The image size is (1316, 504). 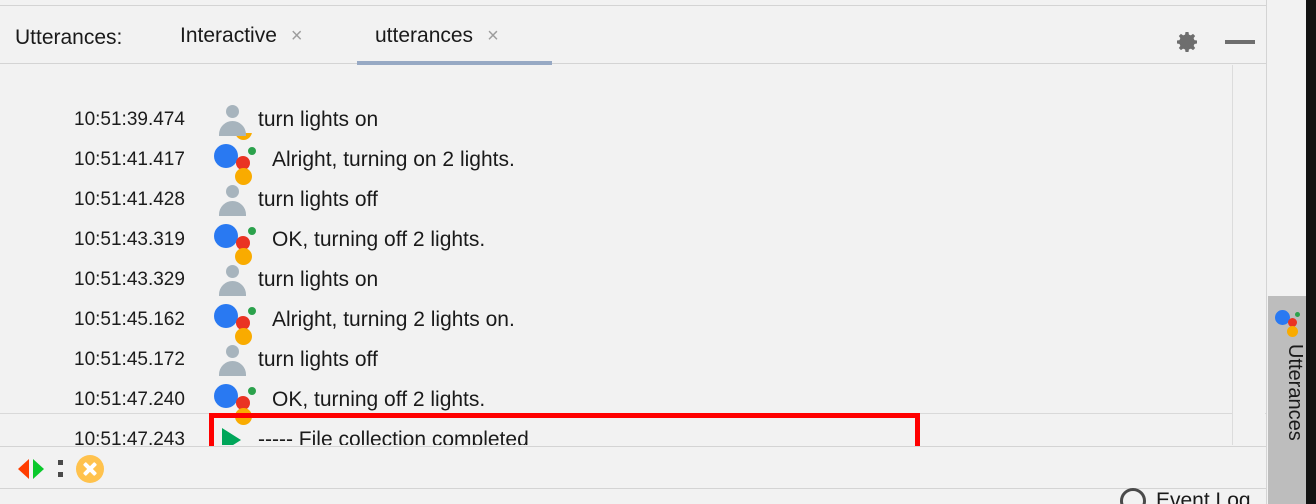 I want to click on minimize-bar, so click(x=1240, y=42).